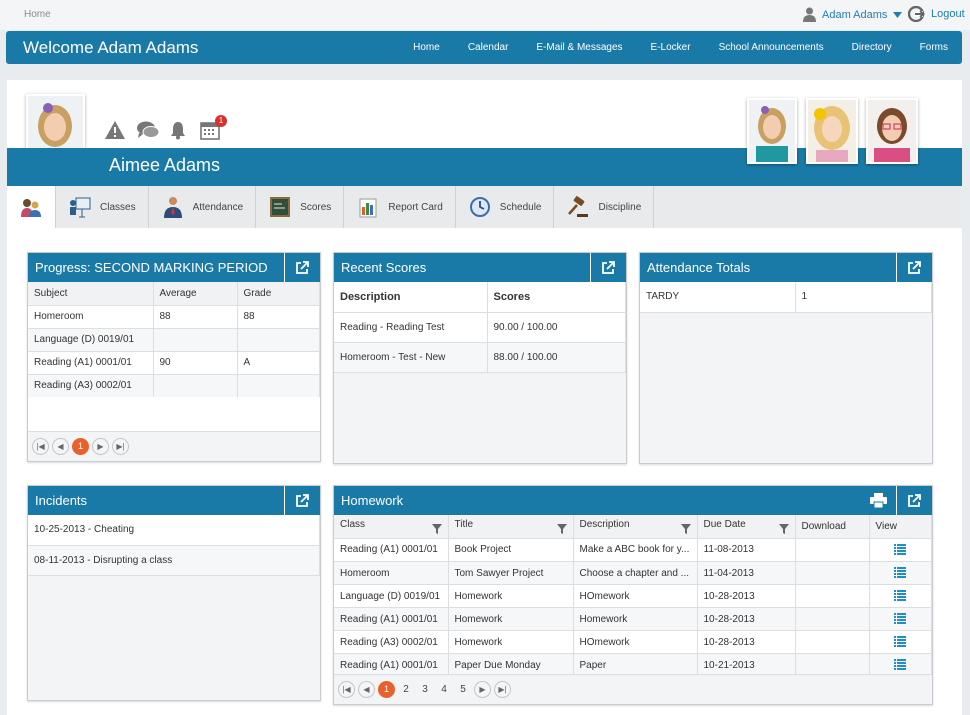 The height and width of the screenshot is (715, 970). I want to click on cell: A, so click(278, 363).